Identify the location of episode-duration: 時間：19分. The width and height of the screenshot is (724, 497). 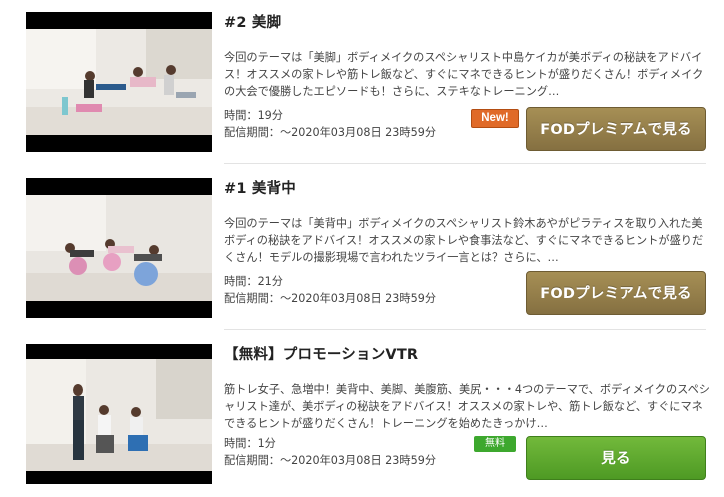
(253, 115).